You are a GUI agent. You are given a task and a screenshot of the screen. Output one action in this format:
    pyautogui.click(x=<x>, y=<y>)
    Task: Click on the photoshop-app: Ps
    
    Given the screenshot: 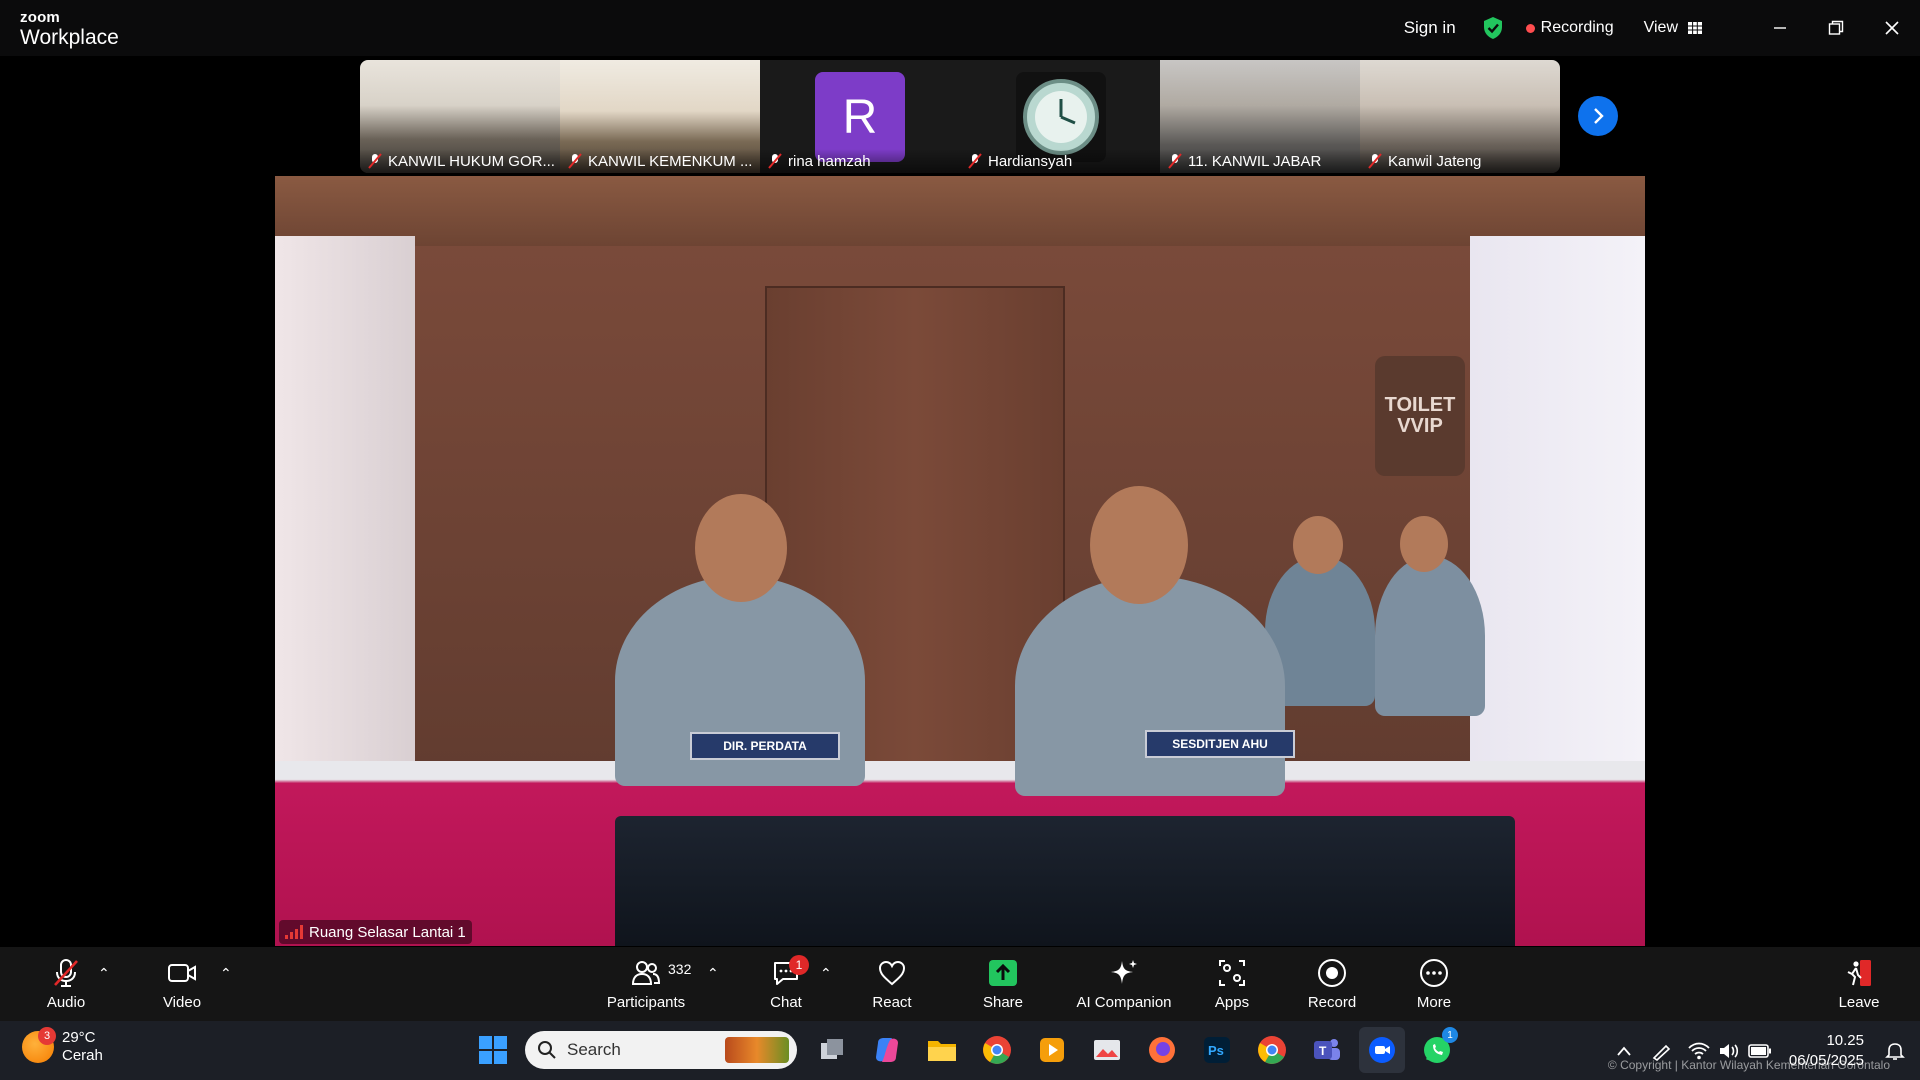 What is the action you would take?
    pyautogui.click(x=1217, y=1050)
    